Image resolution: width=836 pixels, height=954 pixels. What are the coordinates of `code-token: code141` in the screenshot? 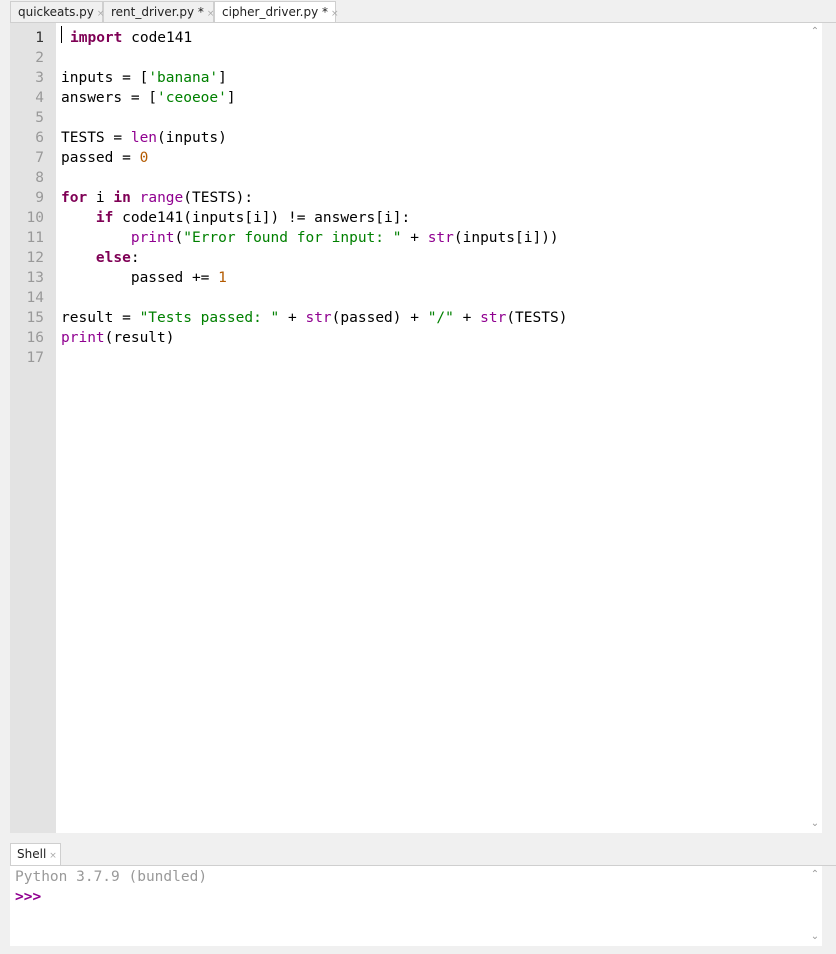 It's located at (157, 38).